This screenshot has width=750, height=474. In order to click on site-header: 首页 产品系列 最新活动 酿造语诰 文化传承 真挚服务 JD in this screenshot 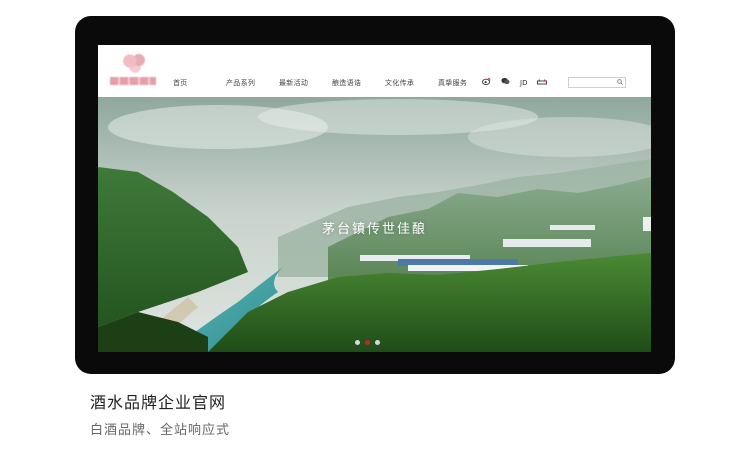, I will do `click(374, 71)`.